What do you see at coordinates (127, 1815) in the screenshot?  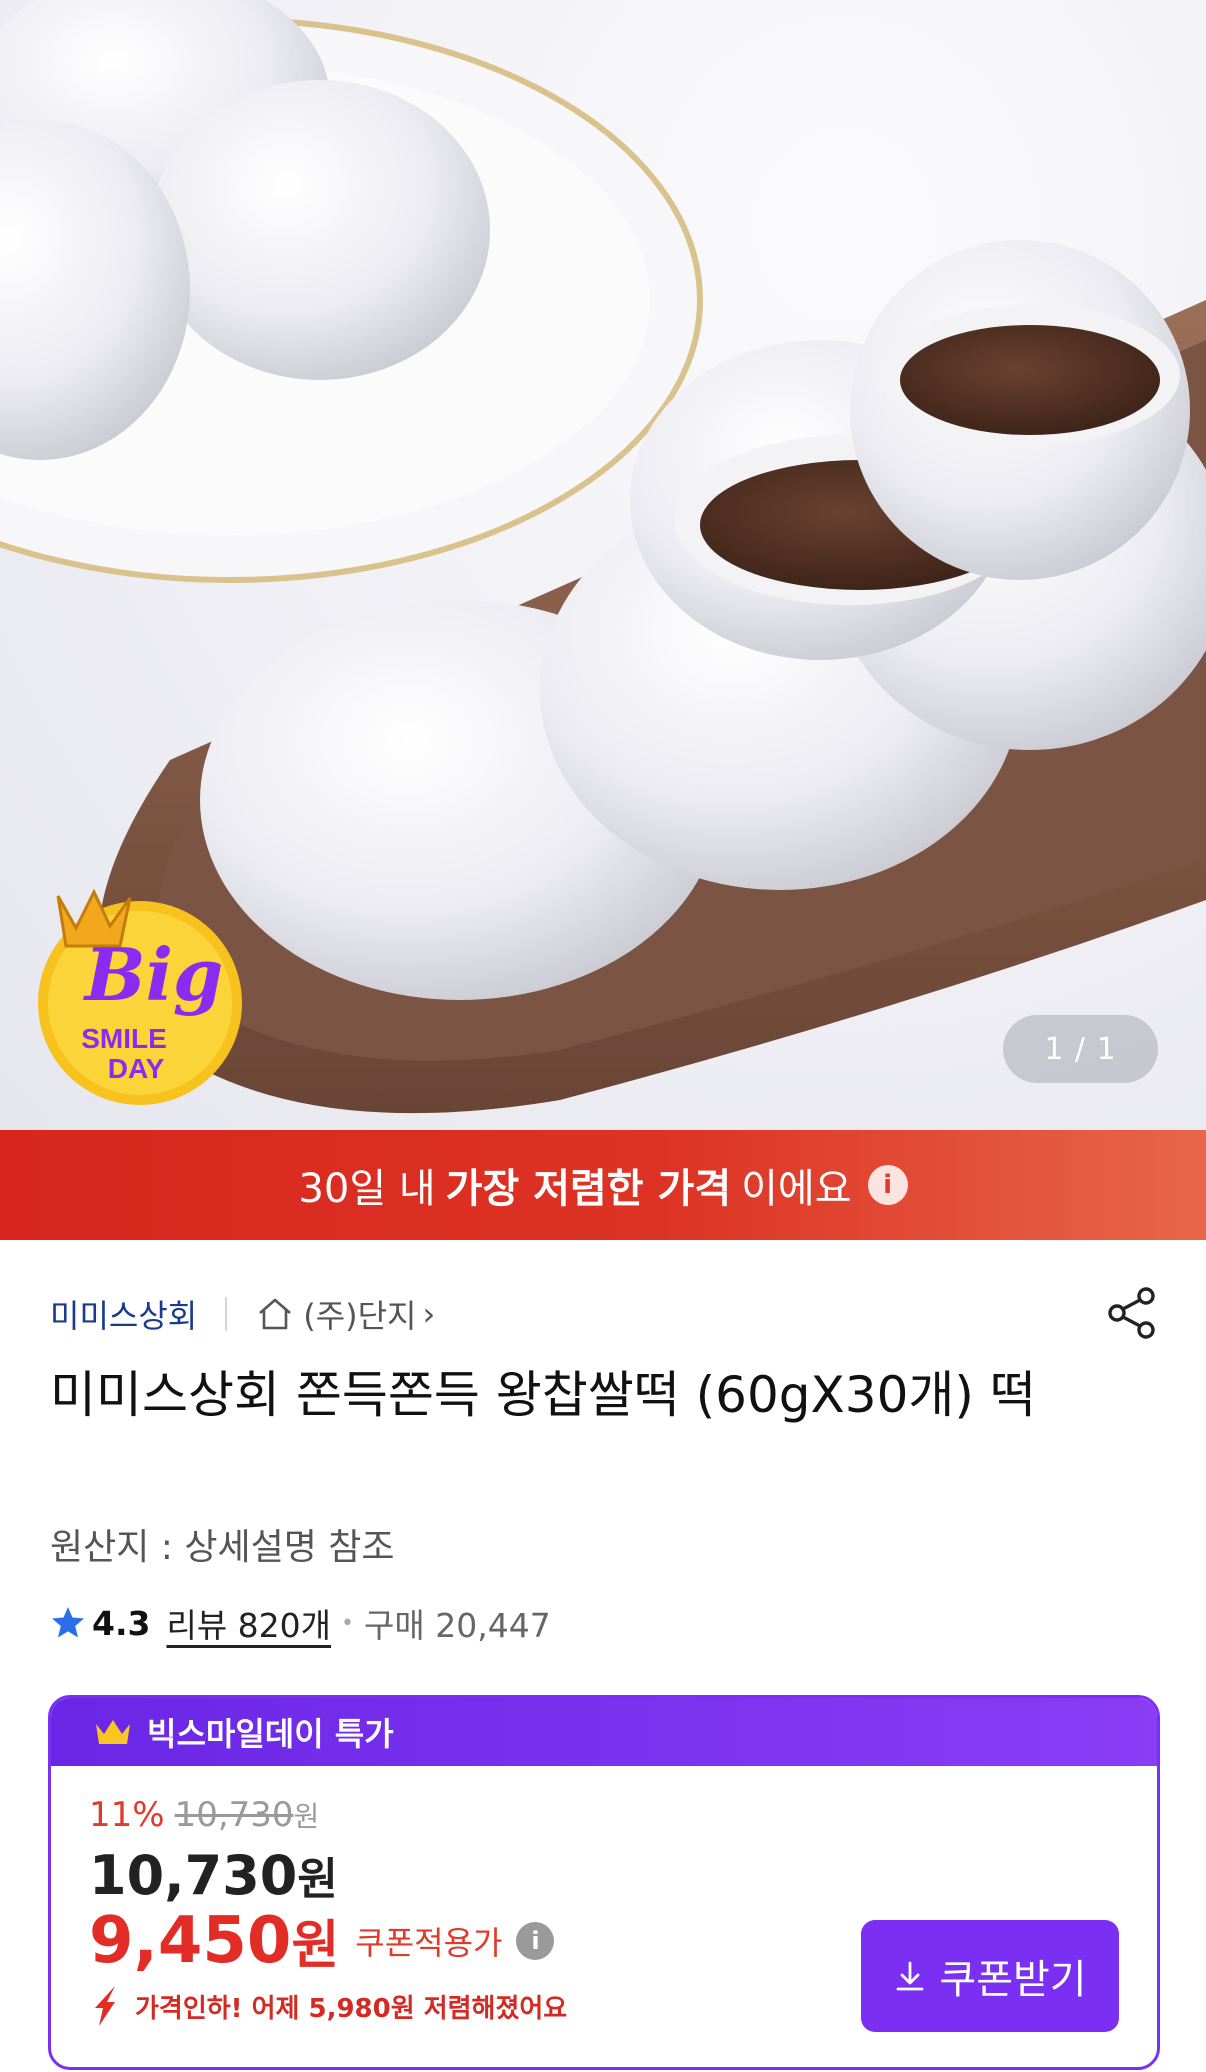 I see `discount-percent: 11%` at bounding box center [127, 1815].